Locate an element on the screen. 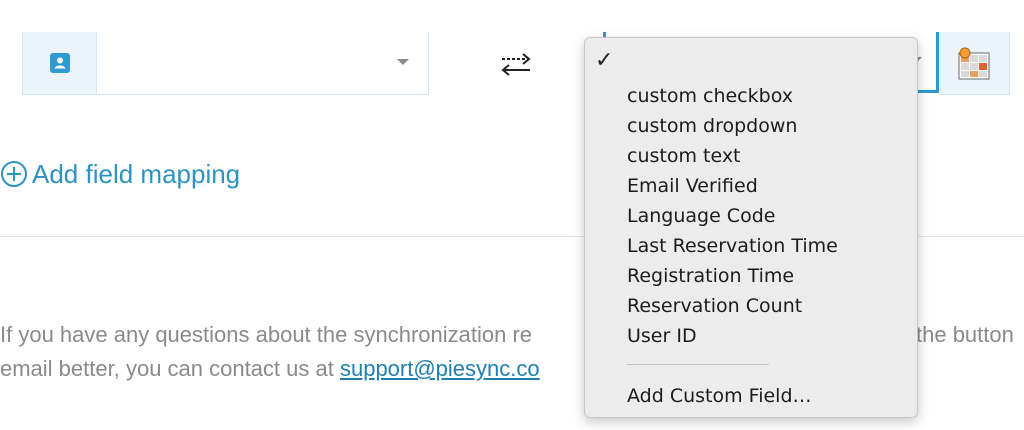 The height and width of the screenshot is (430, 1024). grid-app-icon is located at coordinates (974, 63).